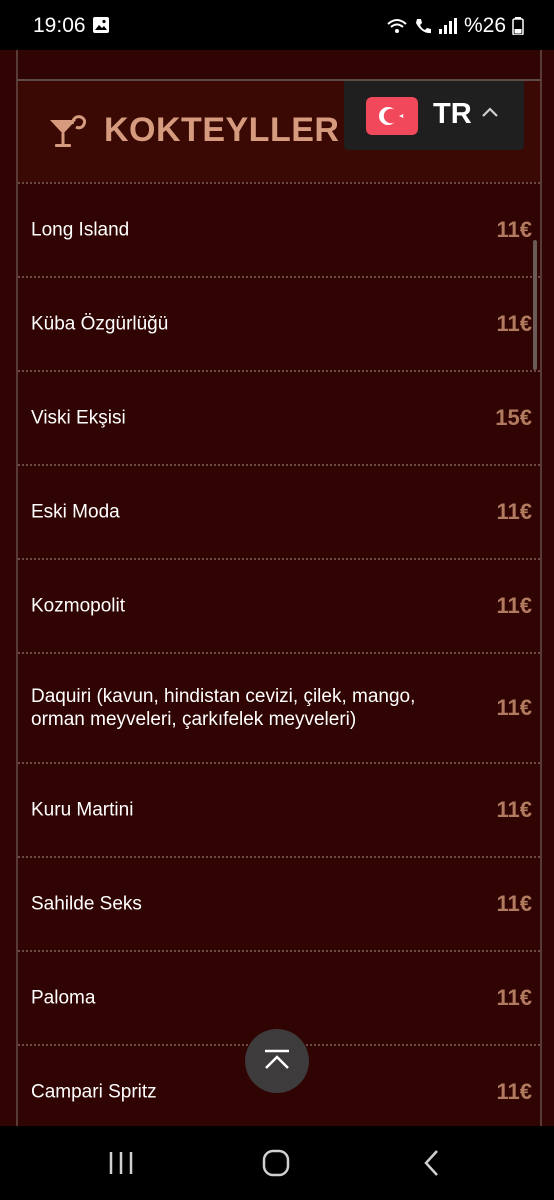  Describe the element at coordinates (80, 230) in the screenshot. I see `item-name: Long Island` at that location.